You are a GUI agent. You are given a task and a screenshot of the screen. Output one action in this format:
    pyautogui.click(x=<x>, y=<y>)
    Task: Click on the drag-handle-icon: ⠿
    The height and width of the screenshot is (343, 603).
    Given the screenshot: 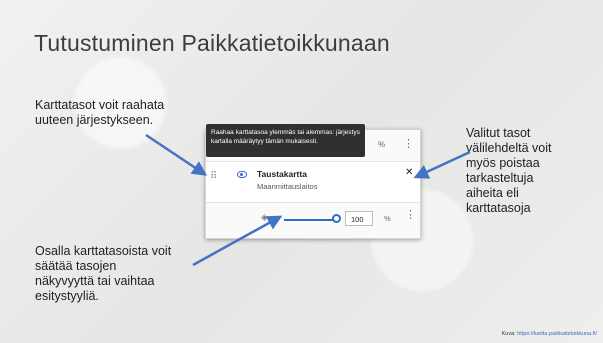 What is the action you would take?
    pyautogui.click(x=214, y=180)
    